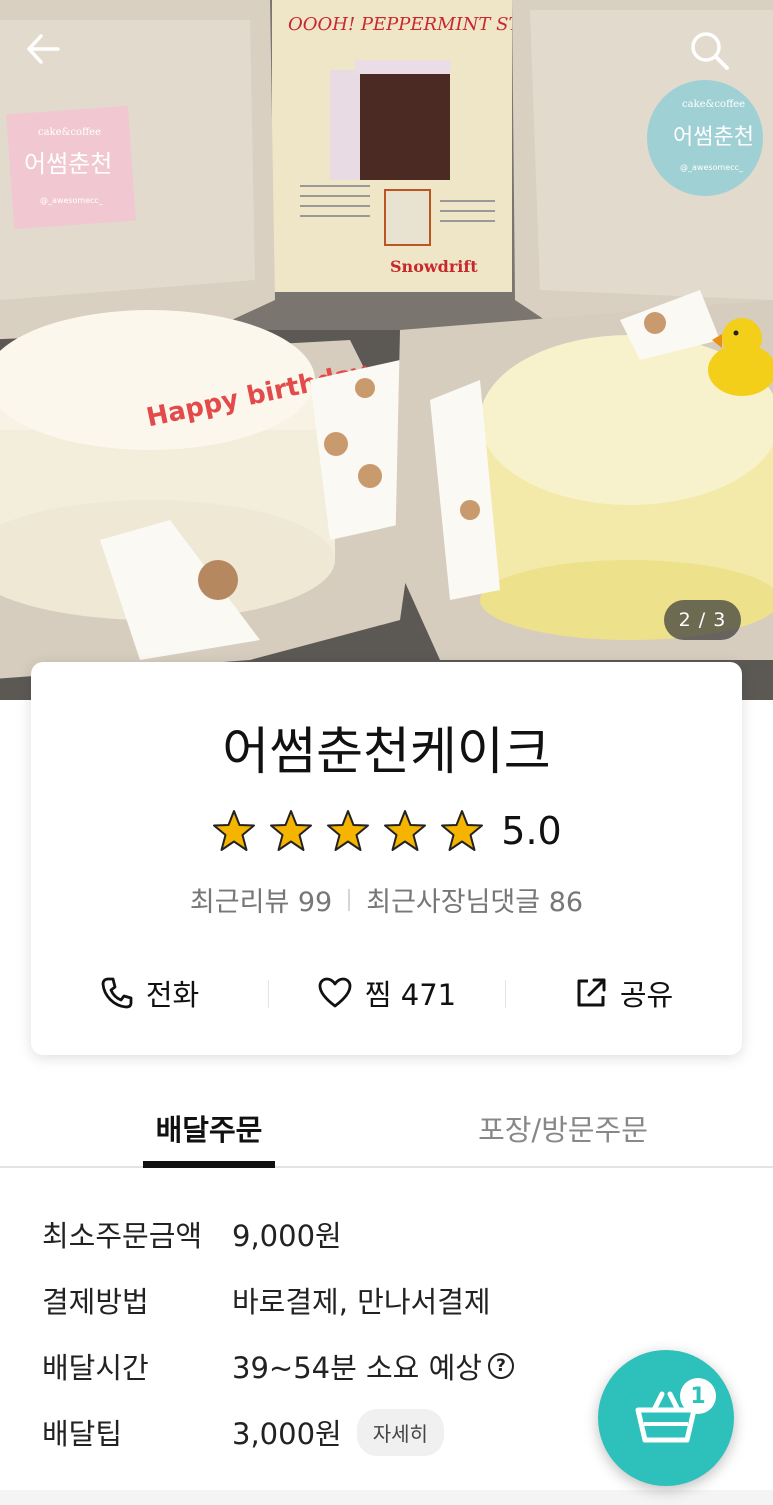 The width and height of the screenshot is (773, 1505). I want to click on min-order-label: 최소주문금액, so click(122, 1236).